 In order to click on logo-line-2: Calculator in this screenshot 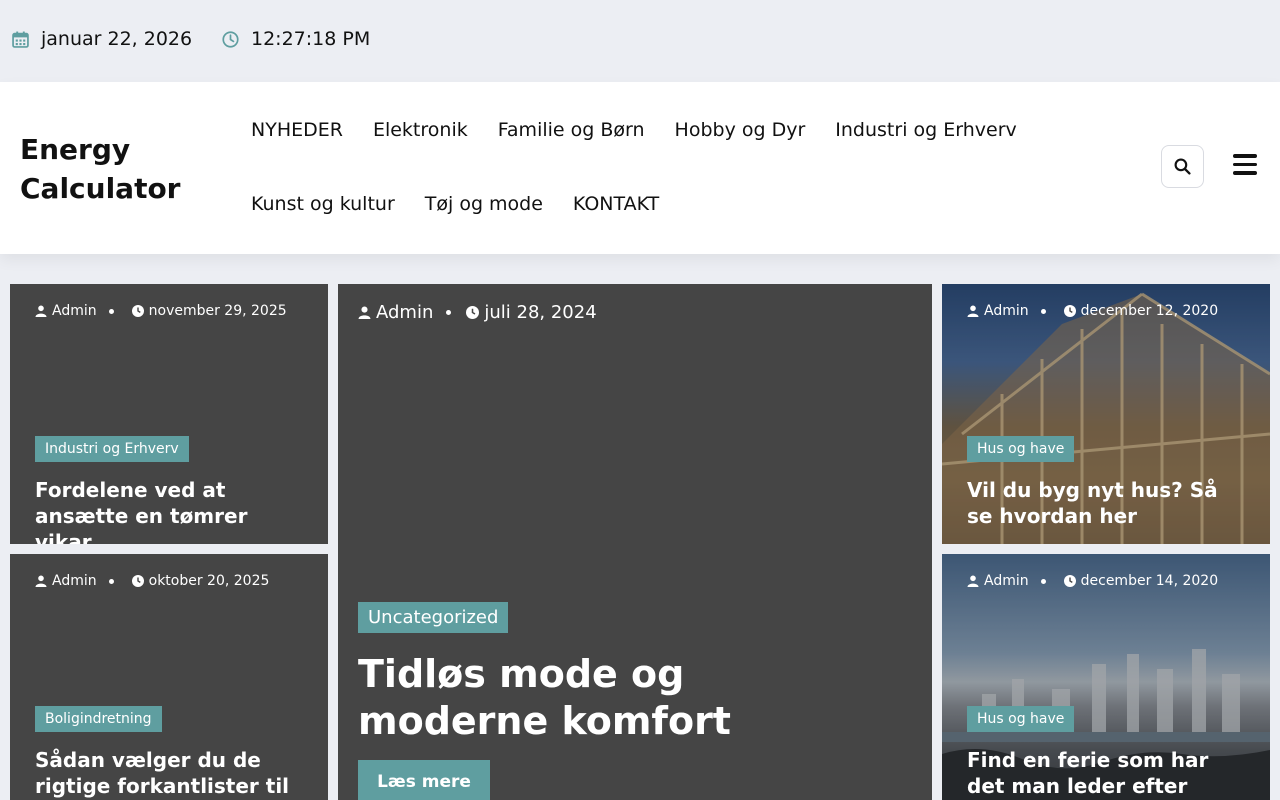, I will do `click(120, 188)`.